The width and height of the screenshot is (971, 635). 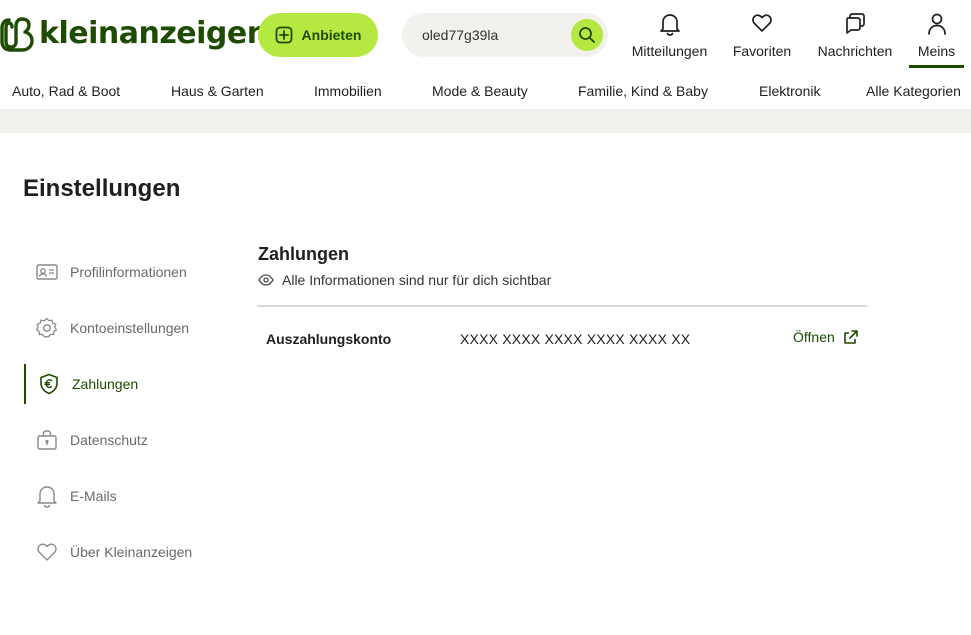 What do you see at coordinates (303, 254) in the screenshot?
I see `section-title: Zahlungen` at bounding box center [303, 254].